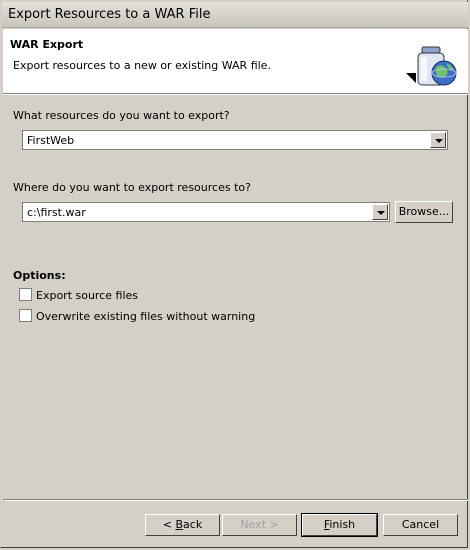 The image size is (470, 550). I want to click on overwrite-files-checkbox, so click(25, 315).